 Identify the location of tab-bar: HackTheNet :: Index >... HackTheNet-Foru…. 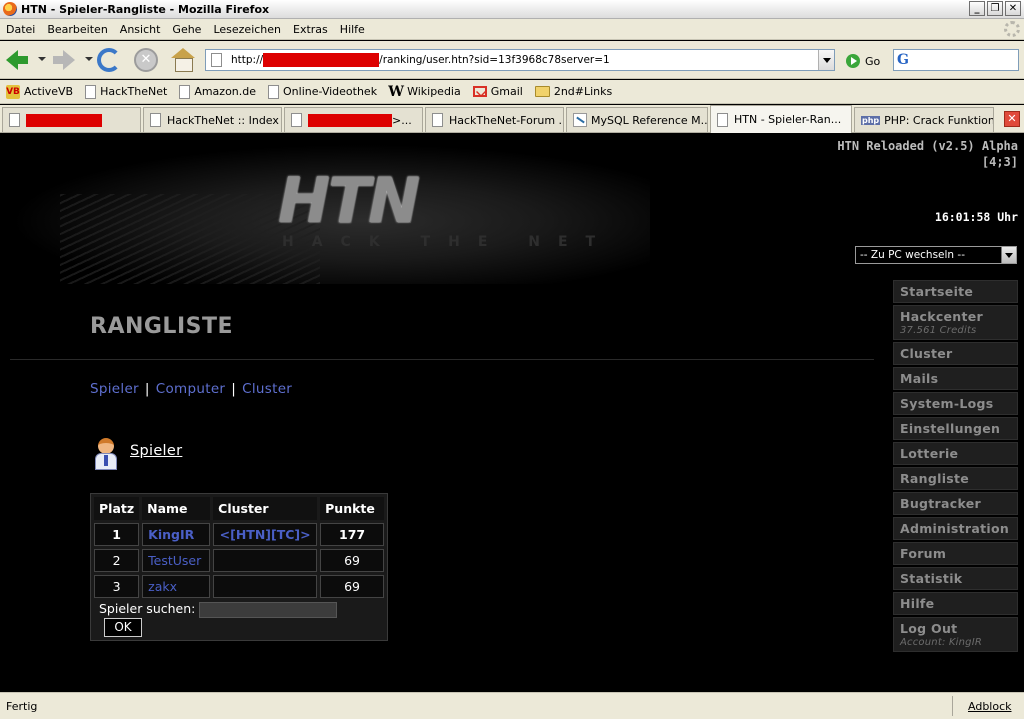
(512, 119).